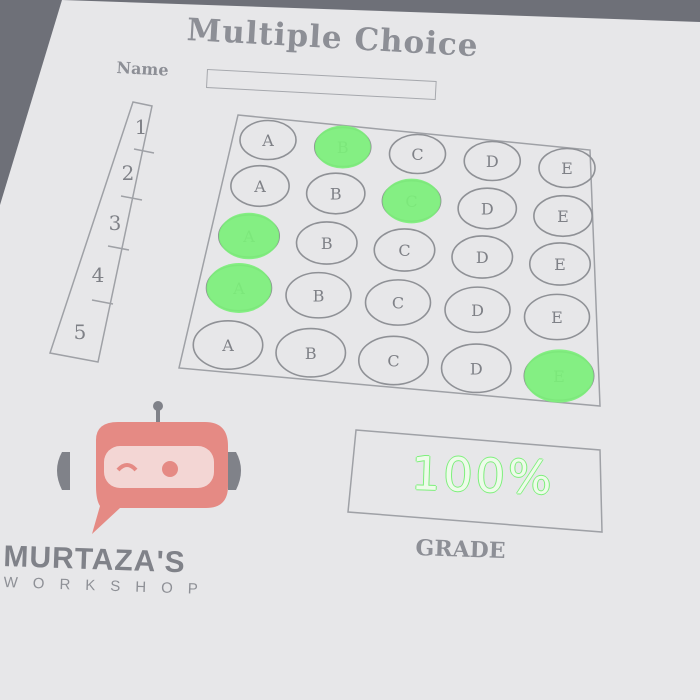 This screenshot has width=700, height=700. Describe the element at coordinates (98, 275) in the screenshot. I see `question-number-4: 4` at that location.